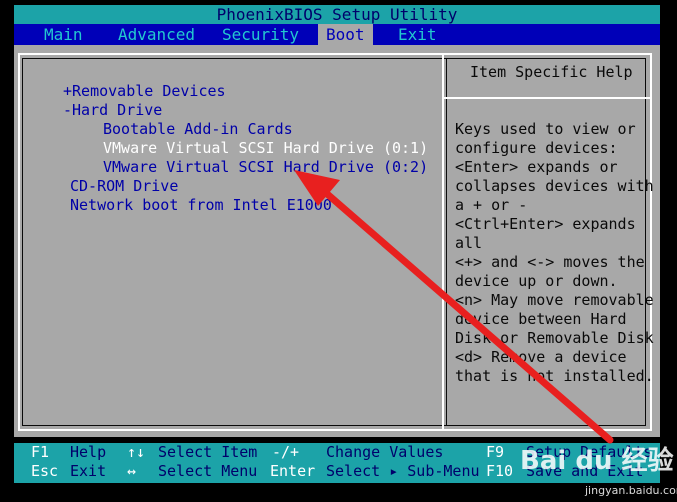 This screenshot has width=677, height=502. What do you see at coordinates (597, 461) in the screenshot?
I see `watermark-logo: Bai du 经验` at bounding box center [597, 461].